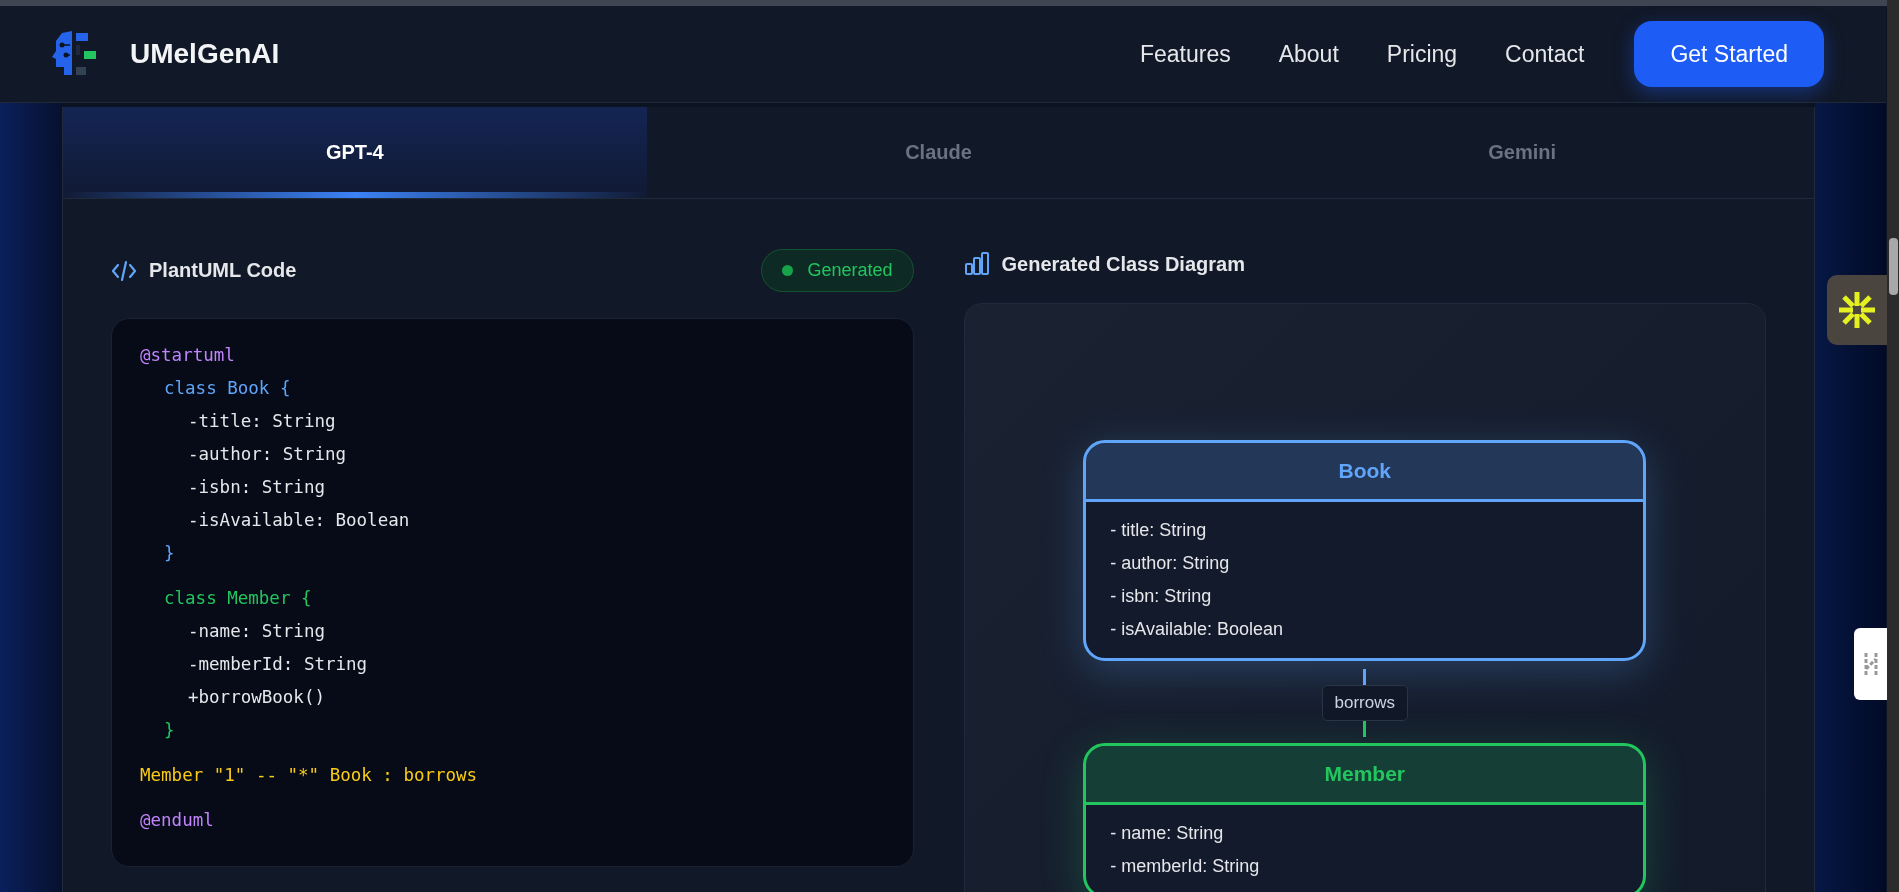 This screenshot has width=1899, height=892. Describe the element at coordinates (1167, 833) in the screenshot. I see `class-attribute: - name: String` at that location.